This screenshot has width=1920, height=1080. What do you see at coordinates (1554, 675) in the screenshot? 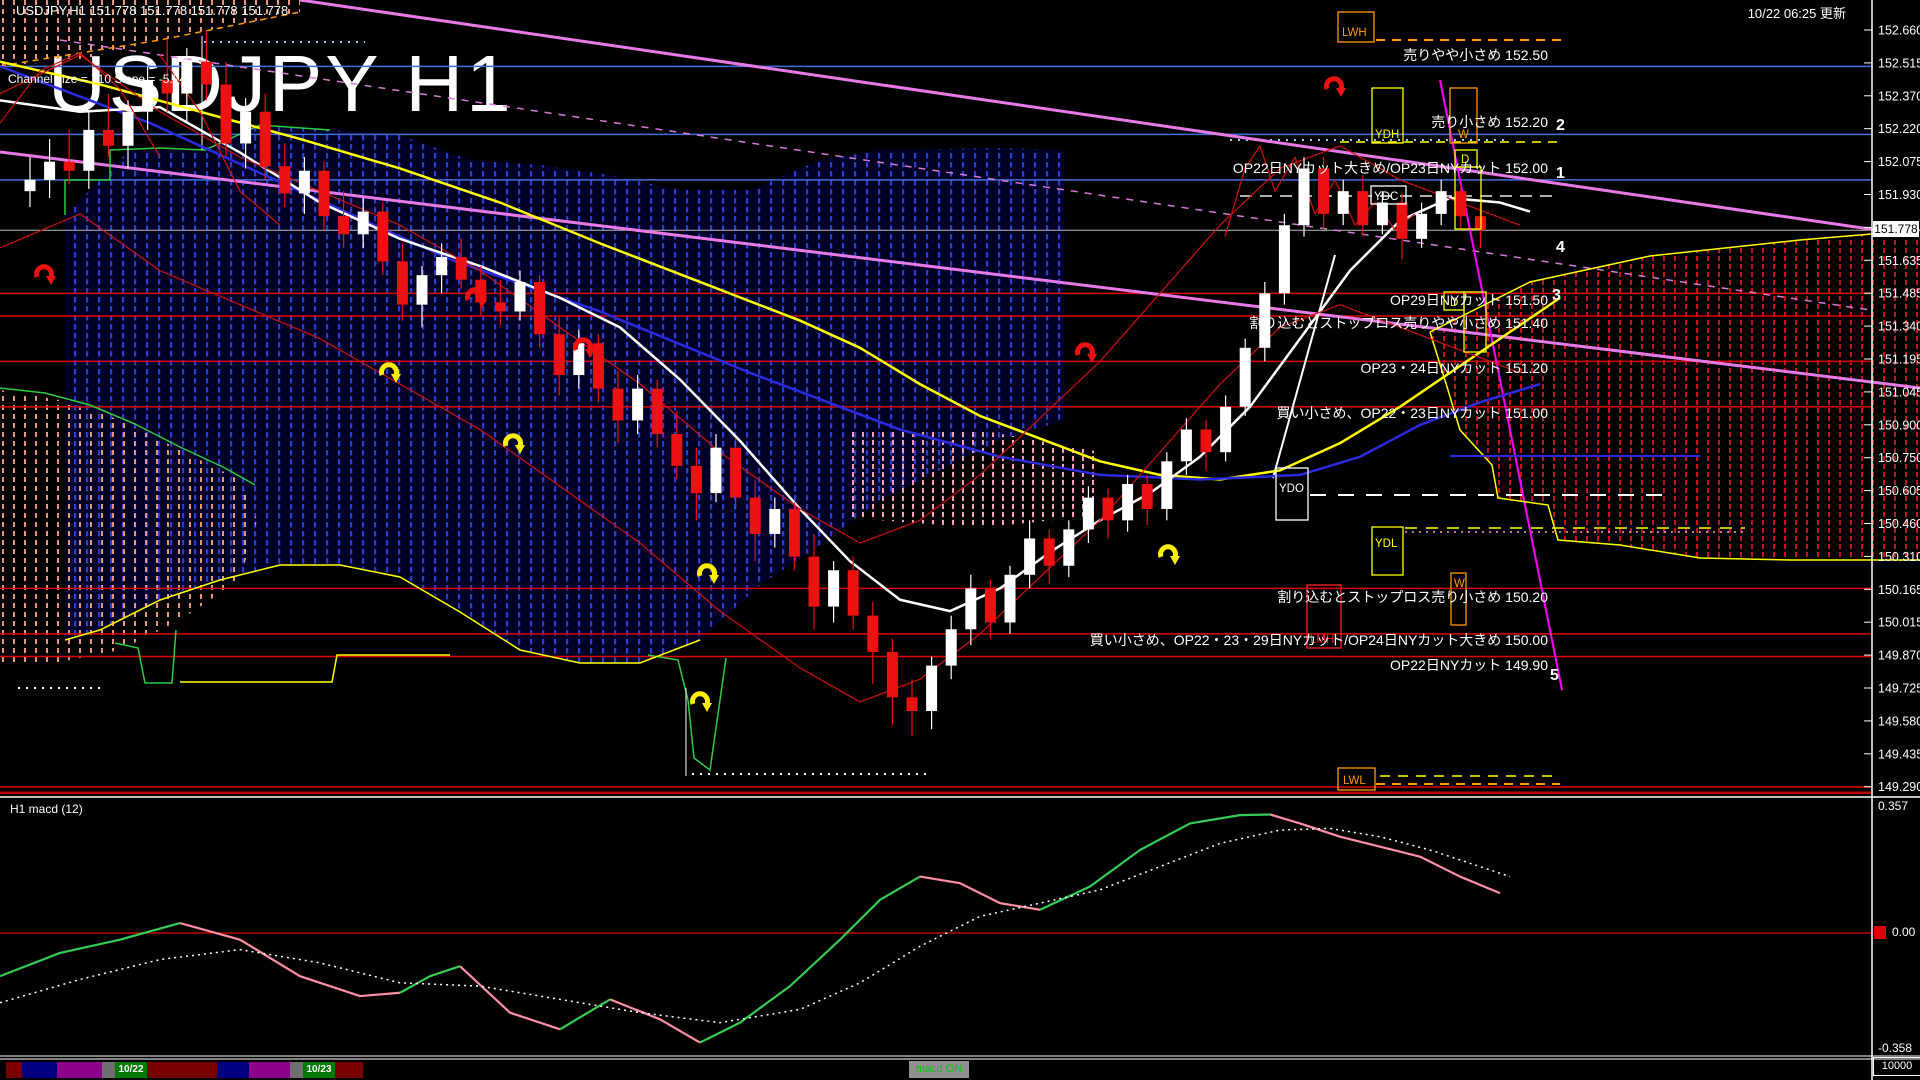
I see `count-label-5: 5` at bounding box center [1554, 675].